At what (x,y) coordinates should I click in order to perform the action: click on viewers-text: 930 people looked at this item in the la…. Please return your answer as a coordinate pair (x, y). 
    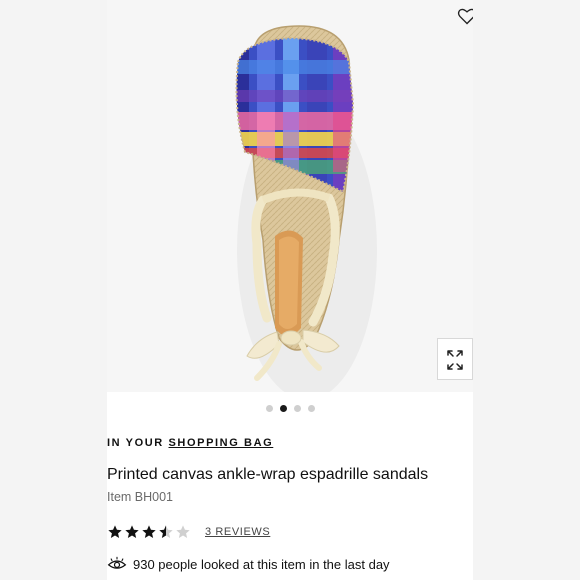
    Looking at the image, I should click on (261, 564).